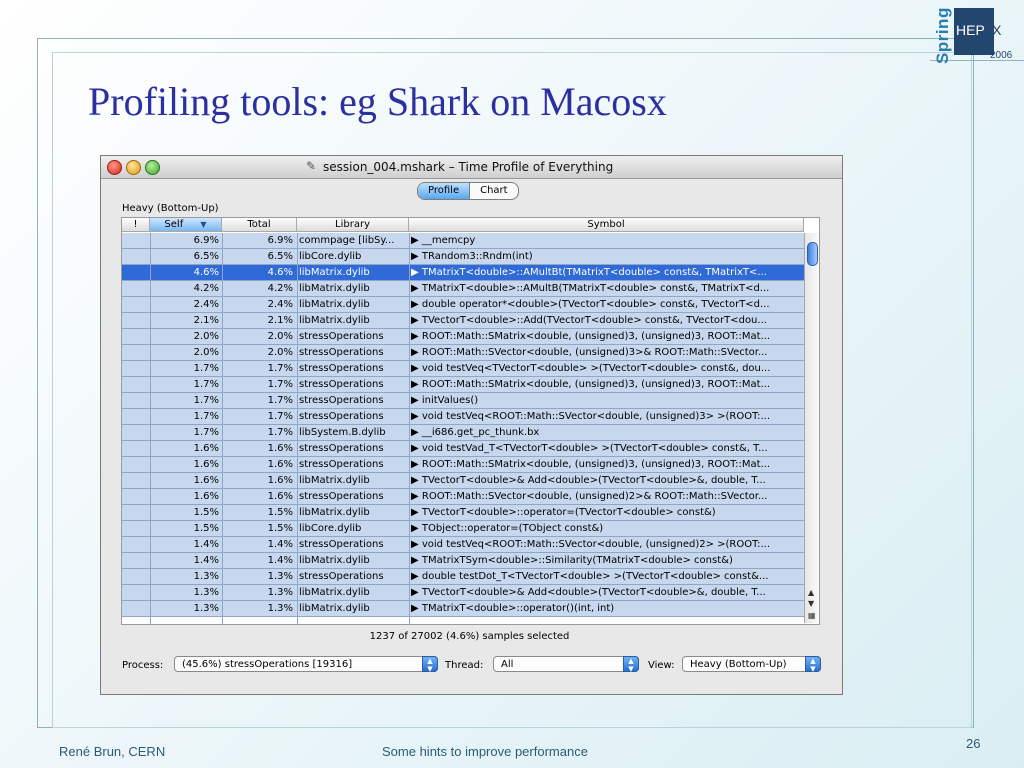  Describe the element at coordinates (280, 368) in the screenshot. I see `total-cell: 1.7%` at that location.